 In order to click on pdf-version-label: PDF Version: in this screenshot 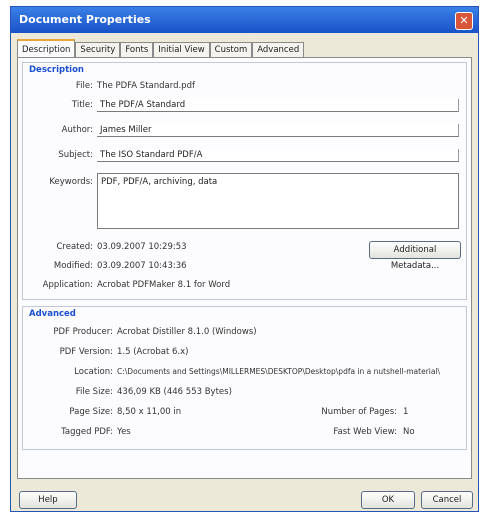, I will do `click(86, 352)`.